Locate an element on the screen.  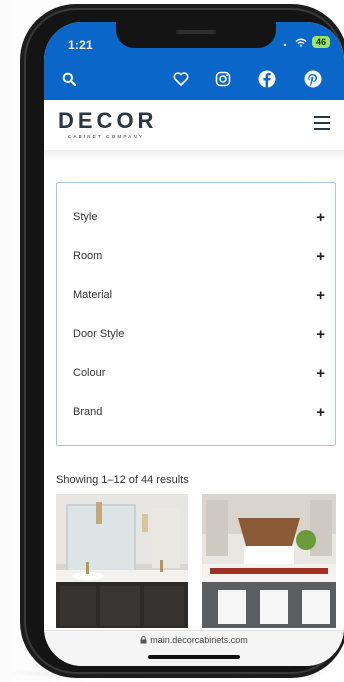
filter-label: Colour is located at coordinates (89, 373).